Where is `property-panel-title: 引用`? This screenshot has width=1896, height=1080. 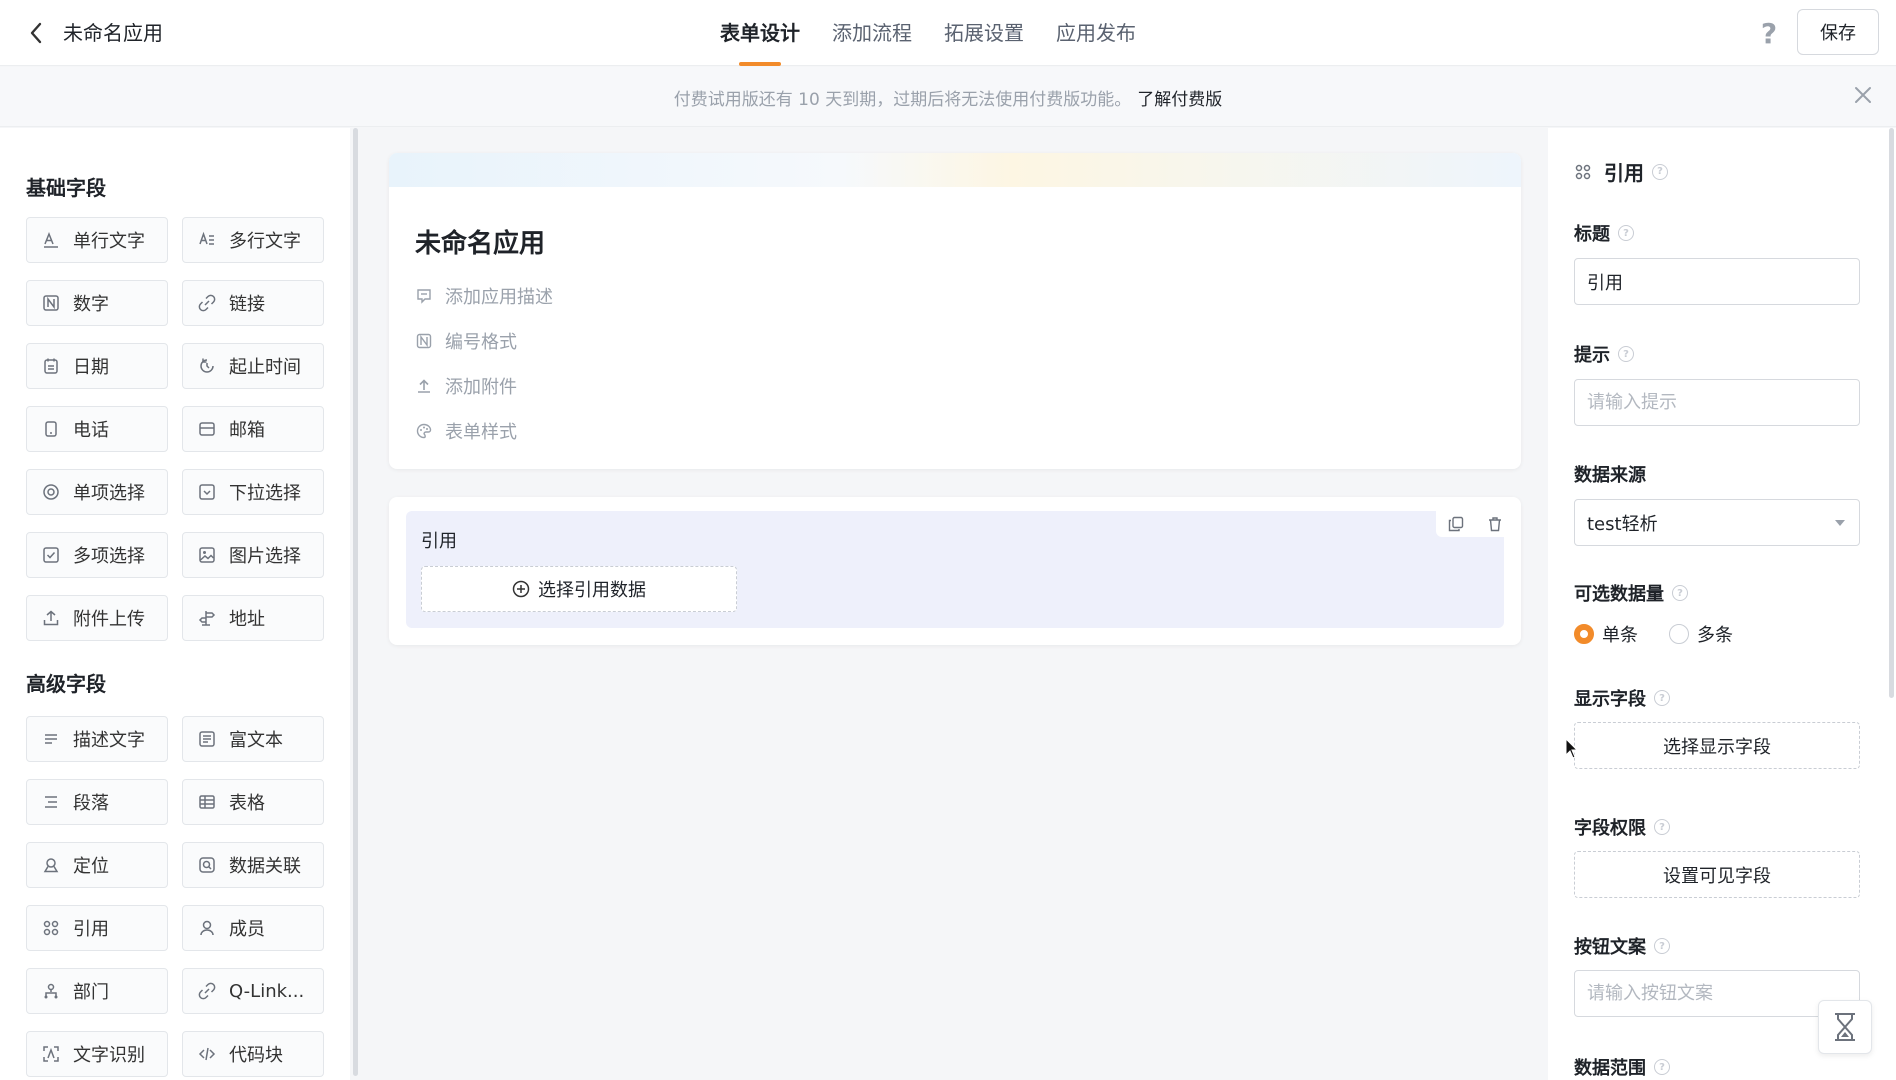
property-panel-title: 引用 is located at coordinates (1624, 173).